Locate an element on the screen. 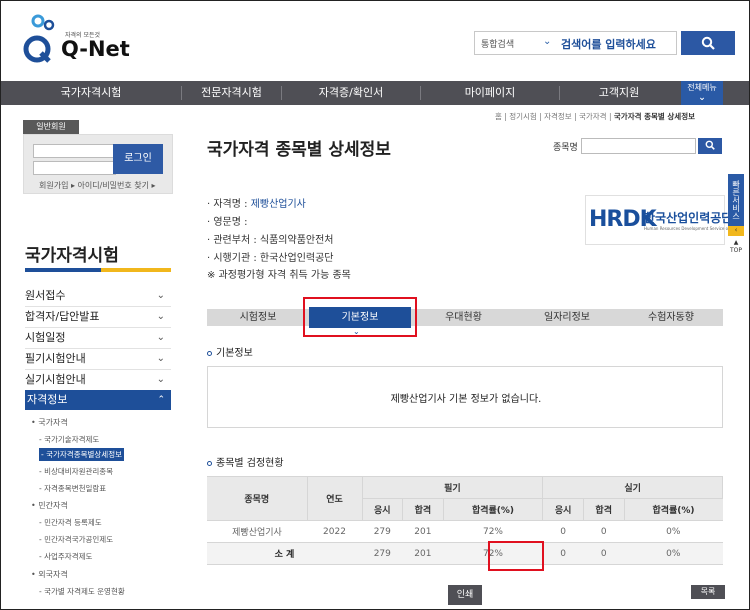 The height and width of the screenshot is (610, 750). col-header-rate: 합격률(%) is located at coordinates (493, 509).